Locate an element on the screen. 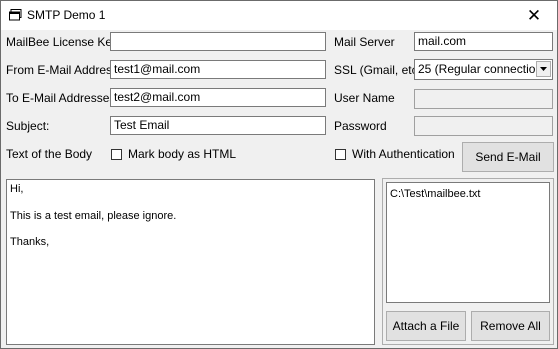 The image size is (558, 349). password-label: Password is located at coordinates (360, 126).